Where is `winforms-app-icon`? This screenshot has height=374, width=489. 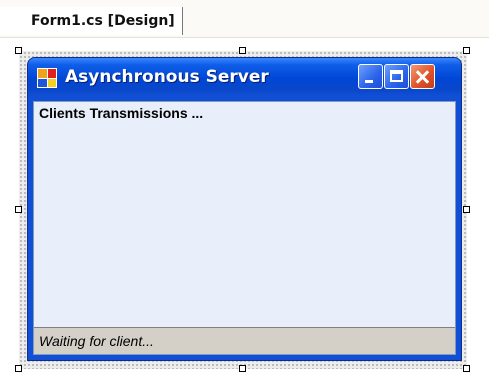
winforms-app-icon is located at coordinates (47, 78).